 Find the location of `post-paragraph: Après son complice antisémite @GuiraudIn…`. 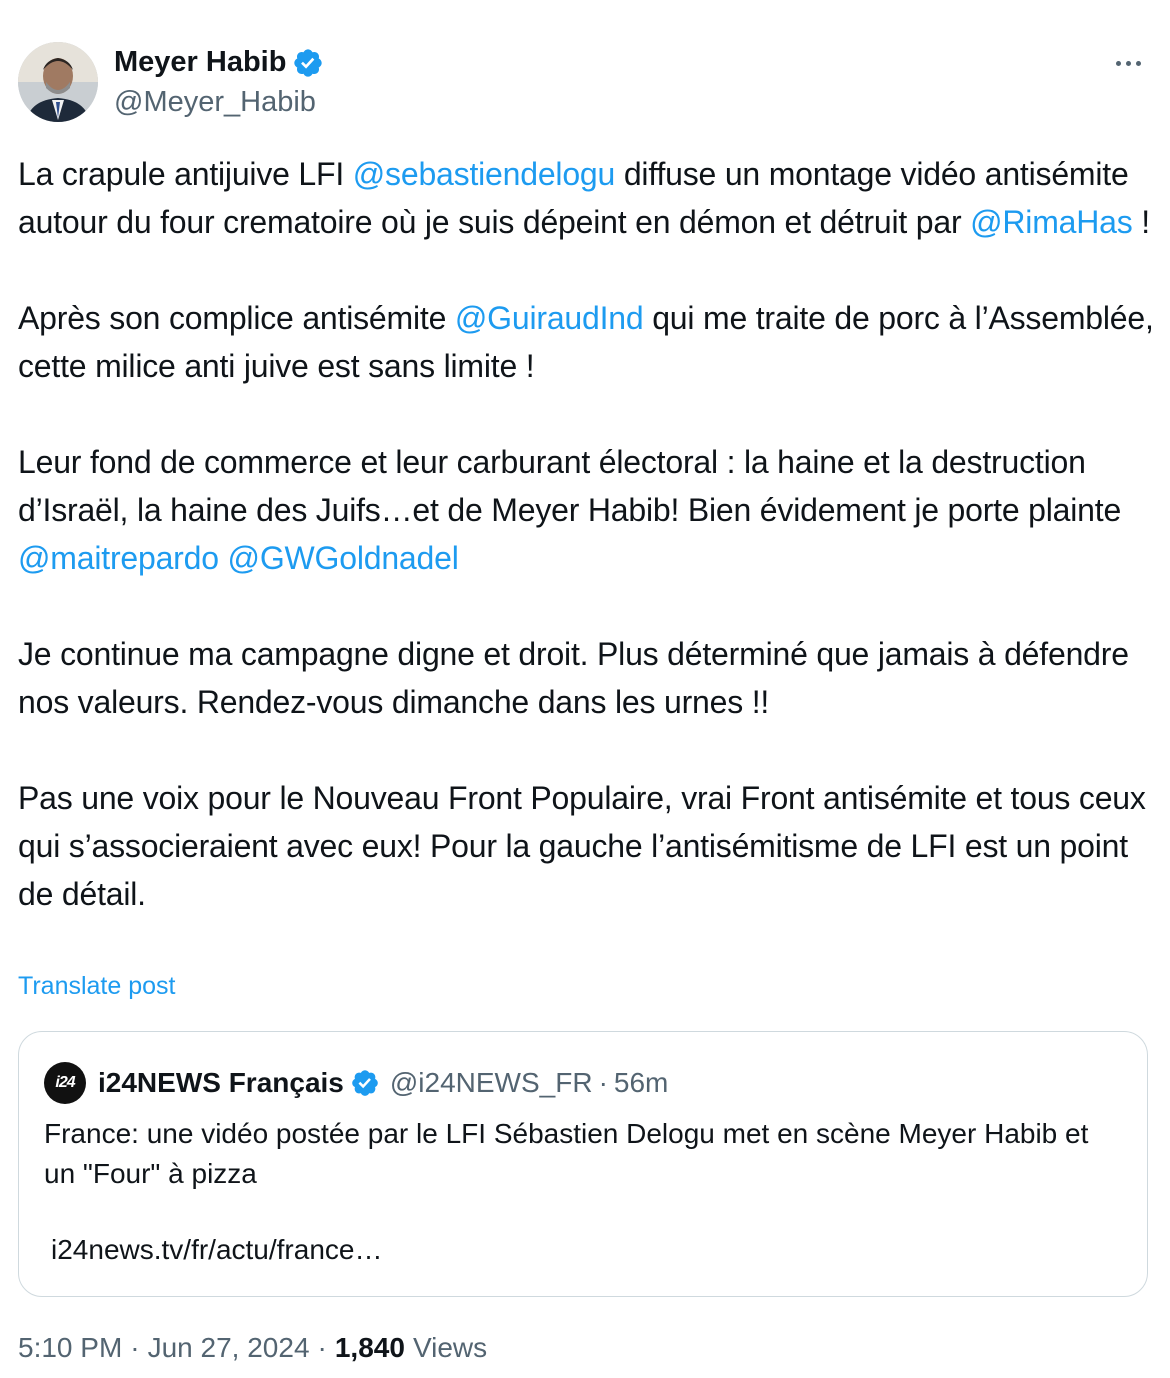

post-paragraph: Après son complice antisémite @GuiraudIn… is located at coordinates (588, 342).